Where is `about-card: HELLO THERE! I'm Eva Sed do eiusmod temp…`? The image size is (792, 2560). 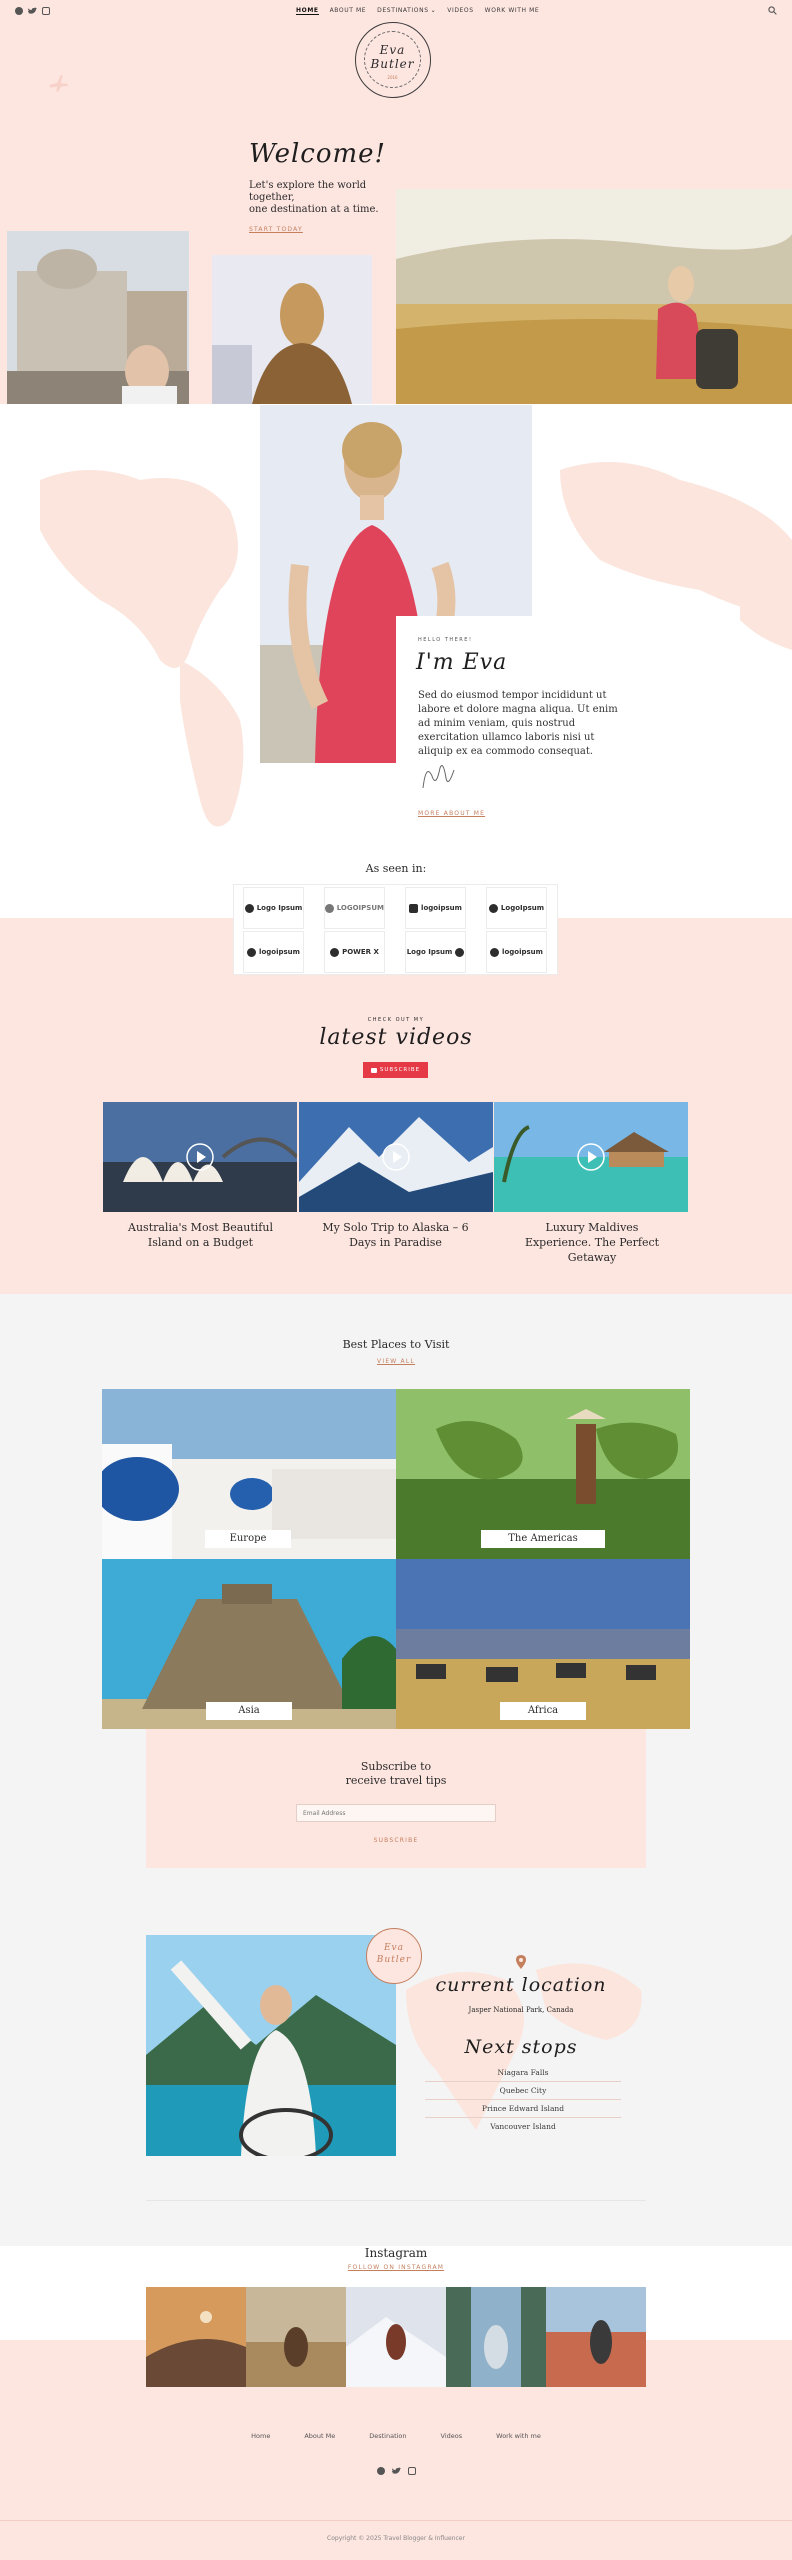 about-card: HELLO THERE! I'm Eva Sed do eiusmod temp… is located at coordinates (526, 721).